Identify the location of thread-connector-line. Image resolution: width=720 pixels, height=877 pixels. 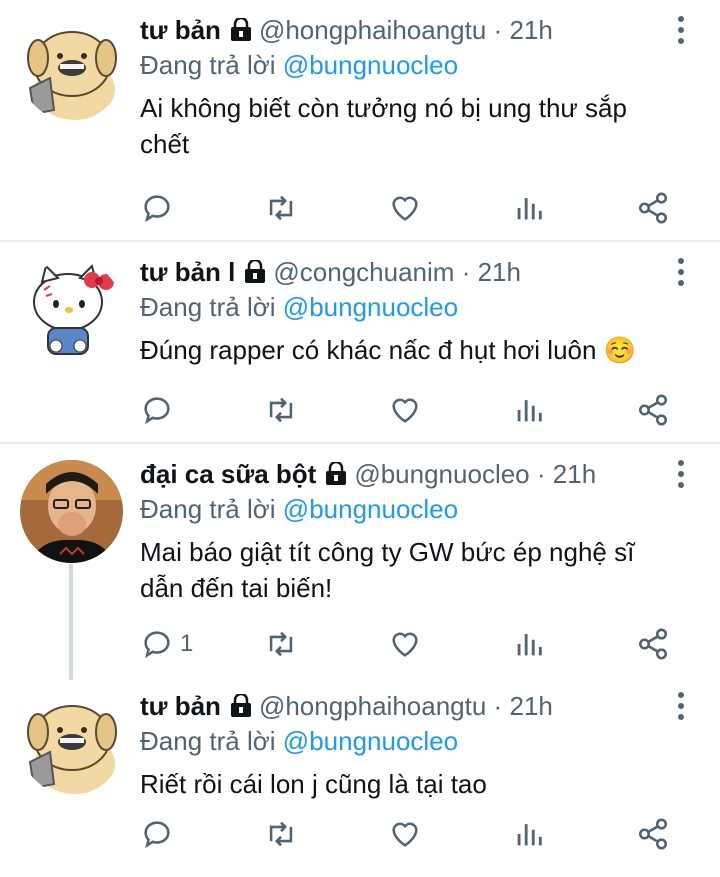
(71, 622).